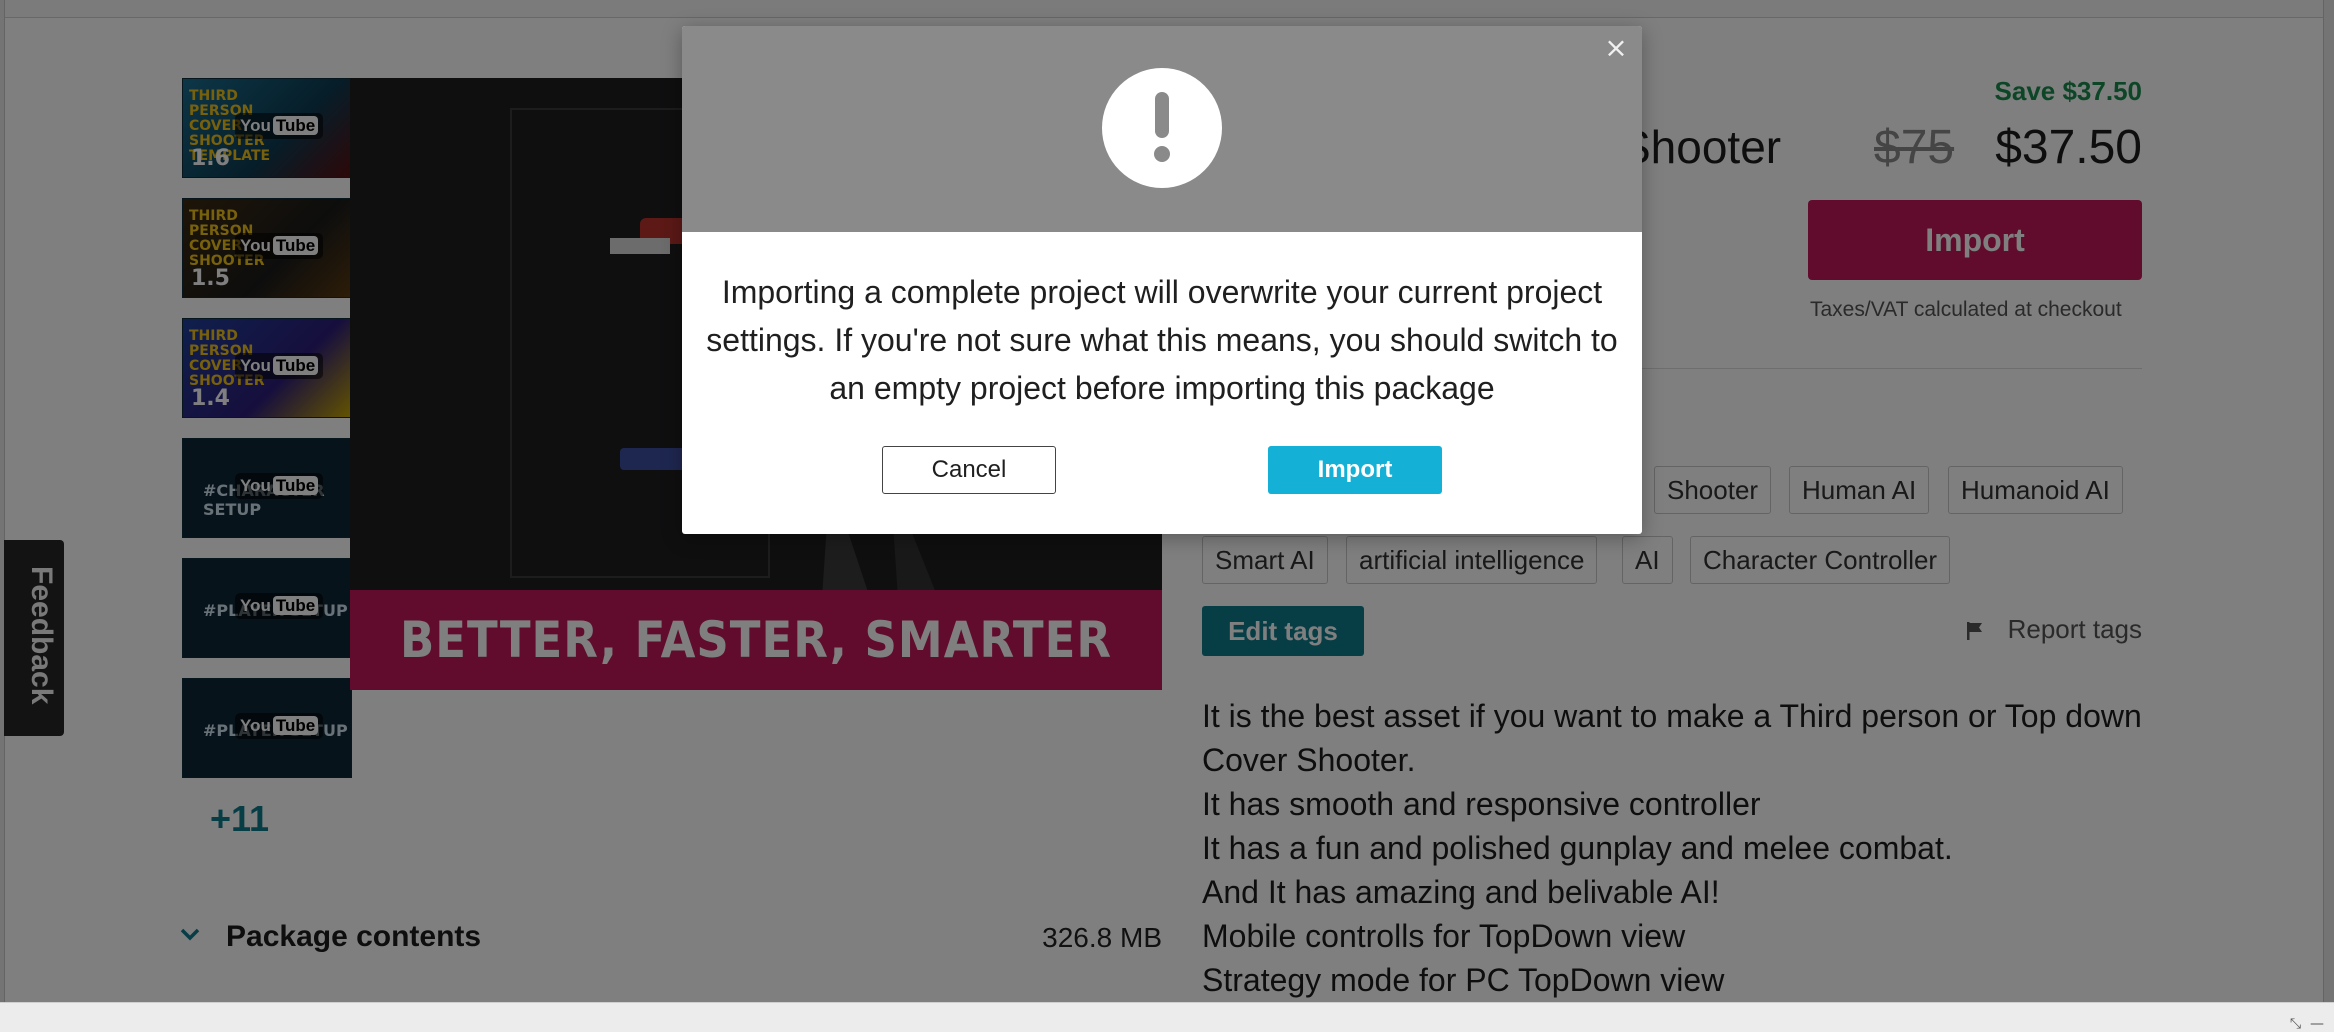 Image resolution: width=2334 pixels, height=1032 pixels. Describe the element at coordinates (1616, 48) in the screenshot. I see `close-icon: ×` at that location.